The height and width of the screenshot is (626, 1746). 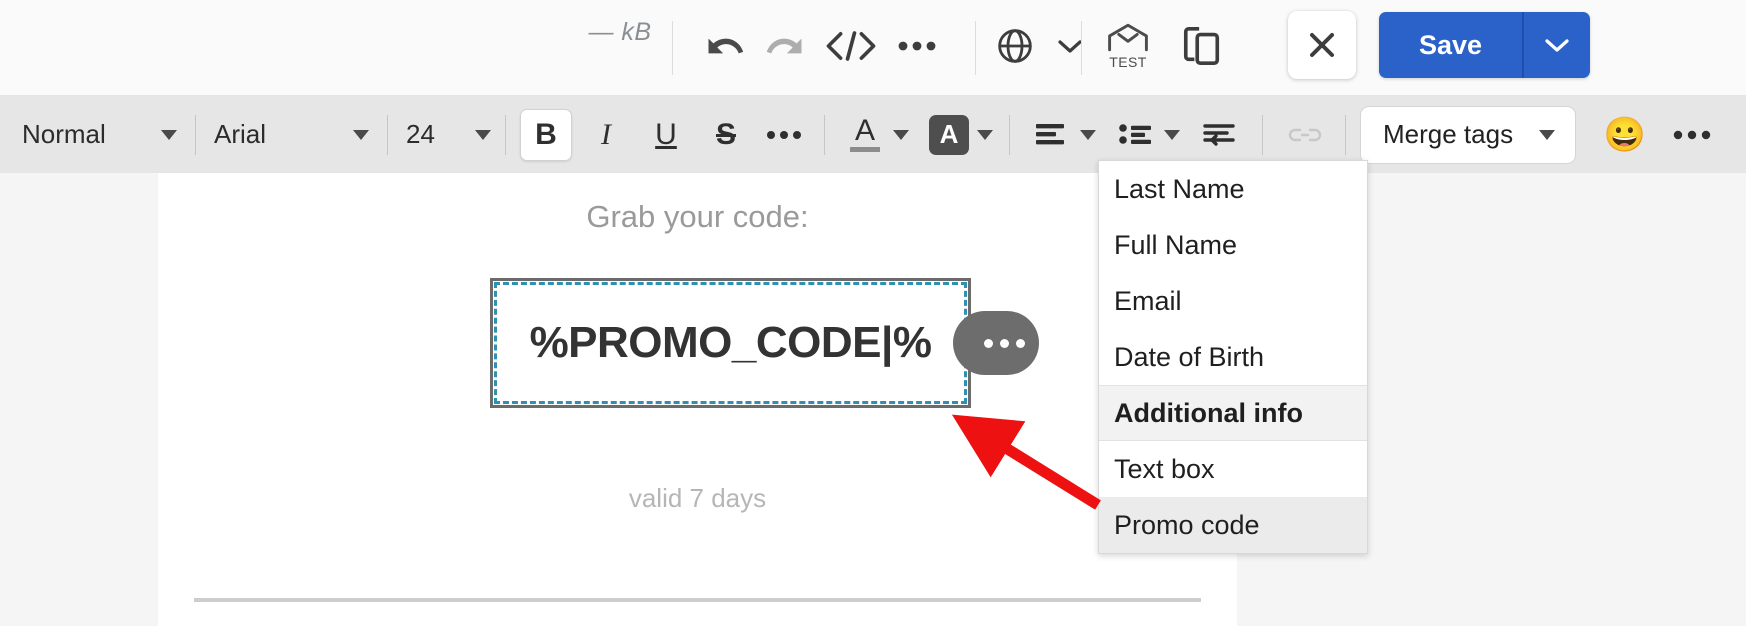 I want to click on undo-icon, so click(x=725, y=46).